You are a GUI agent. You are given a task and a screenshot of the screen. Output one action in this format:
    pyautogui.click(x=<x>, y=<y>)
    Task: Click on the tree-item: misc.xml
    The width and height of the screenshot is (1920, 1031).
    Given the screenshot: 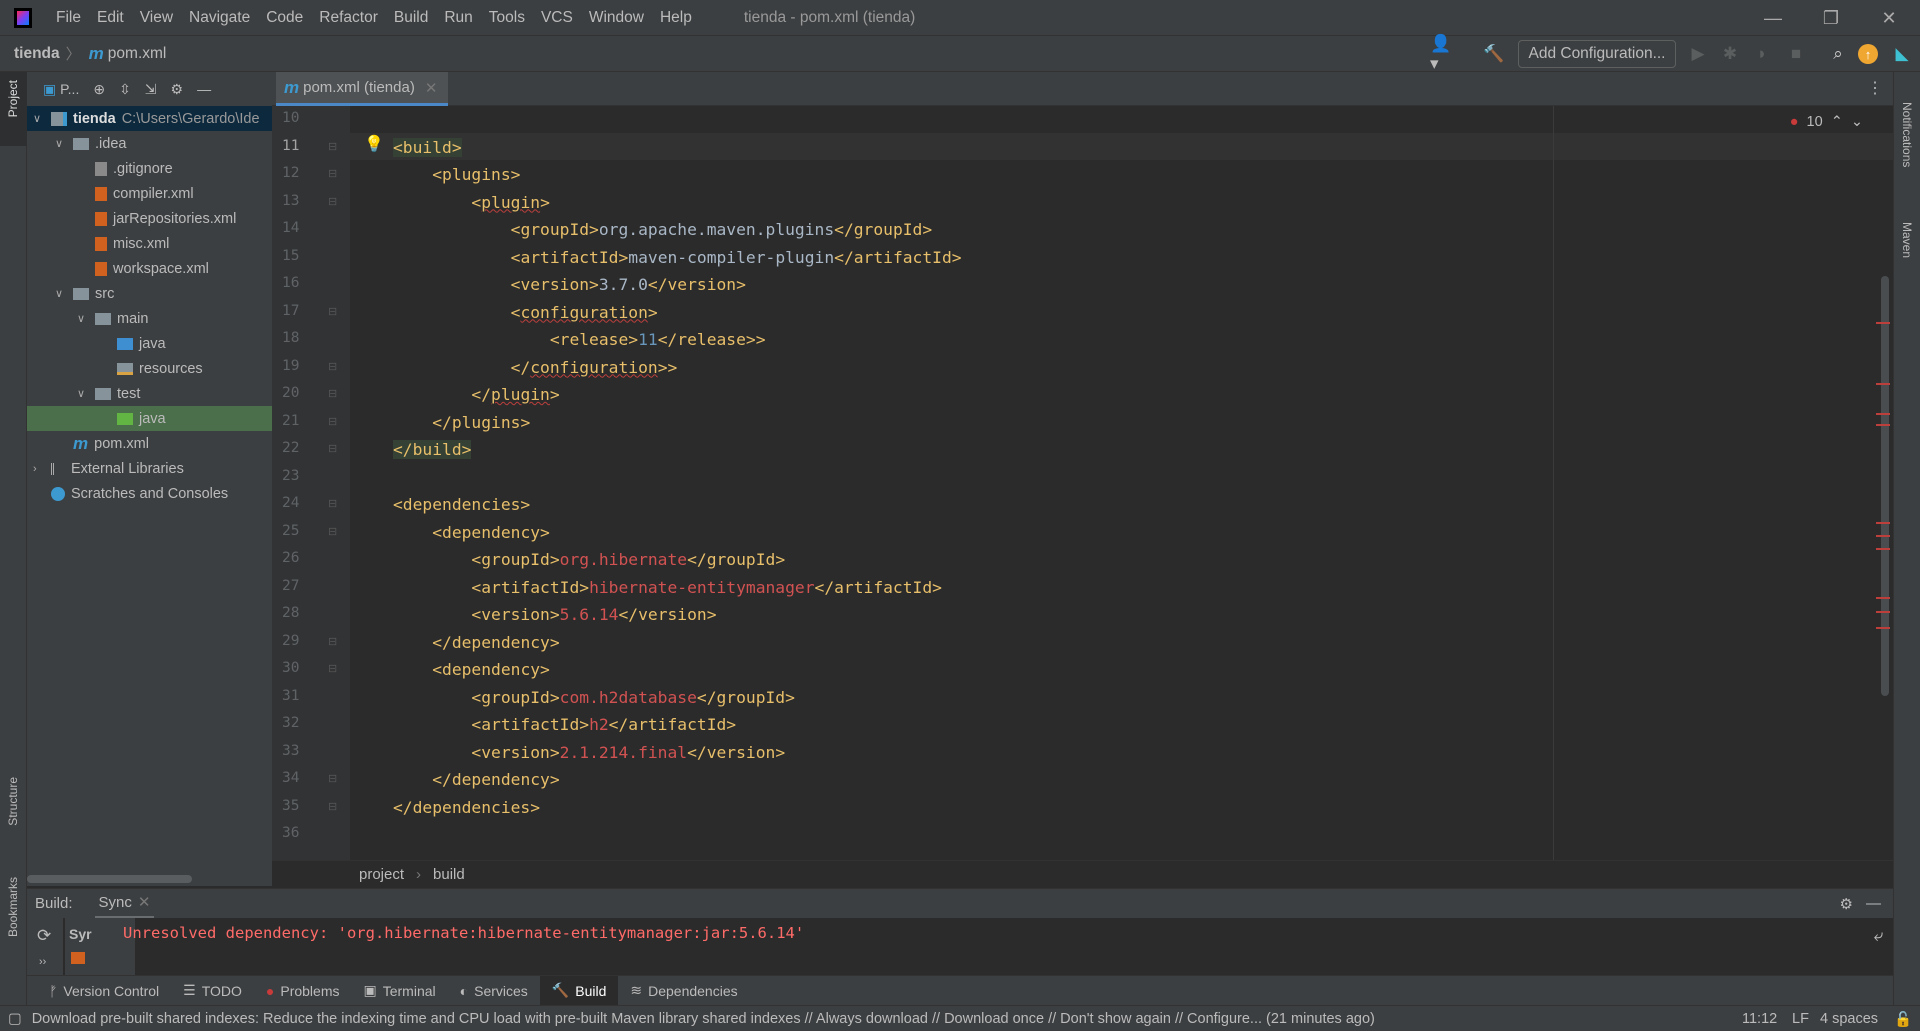 What is the action you would take?
    pyautogui.click(x=149, y=243)
    